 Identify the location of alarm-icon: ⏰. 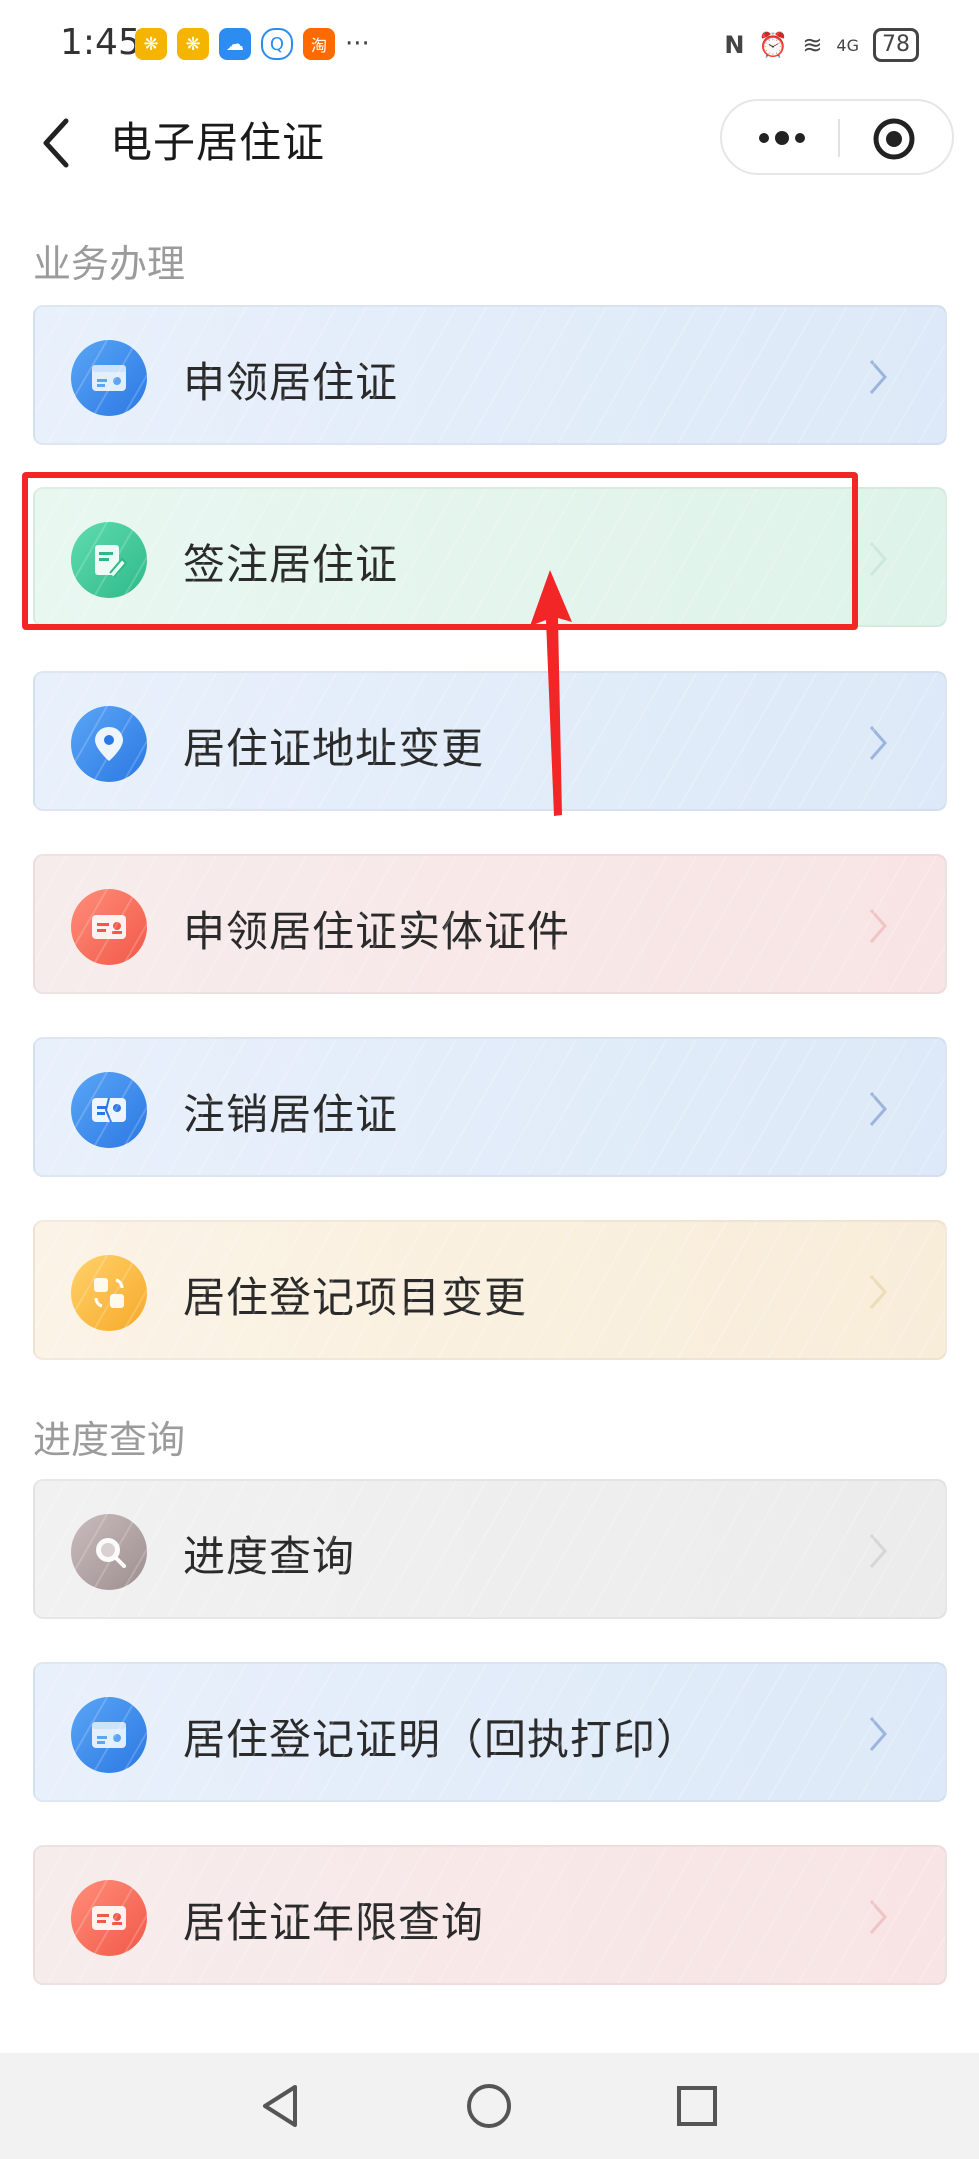
(773, 45).